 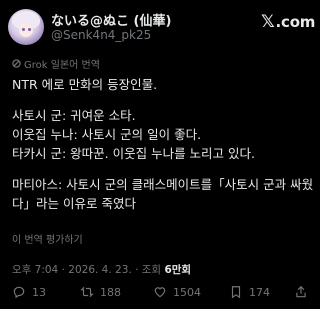 I want to click on heart-icon, so click(x=160, y=292).